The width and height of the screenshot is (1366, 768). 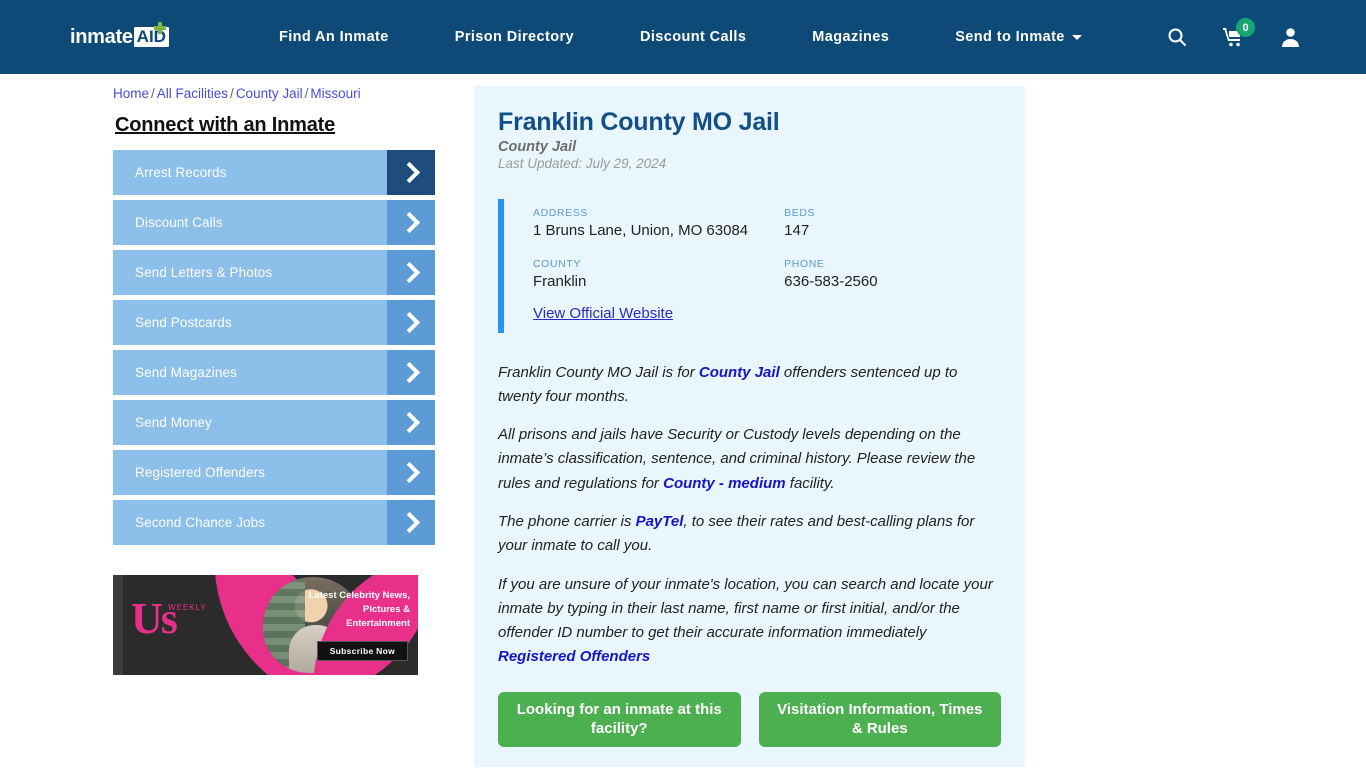 What do you see at coordinates (574, 656) in the screenshot?
I see `link-registered-offenders: Registered Offenders` at bounding box center [574, 656].